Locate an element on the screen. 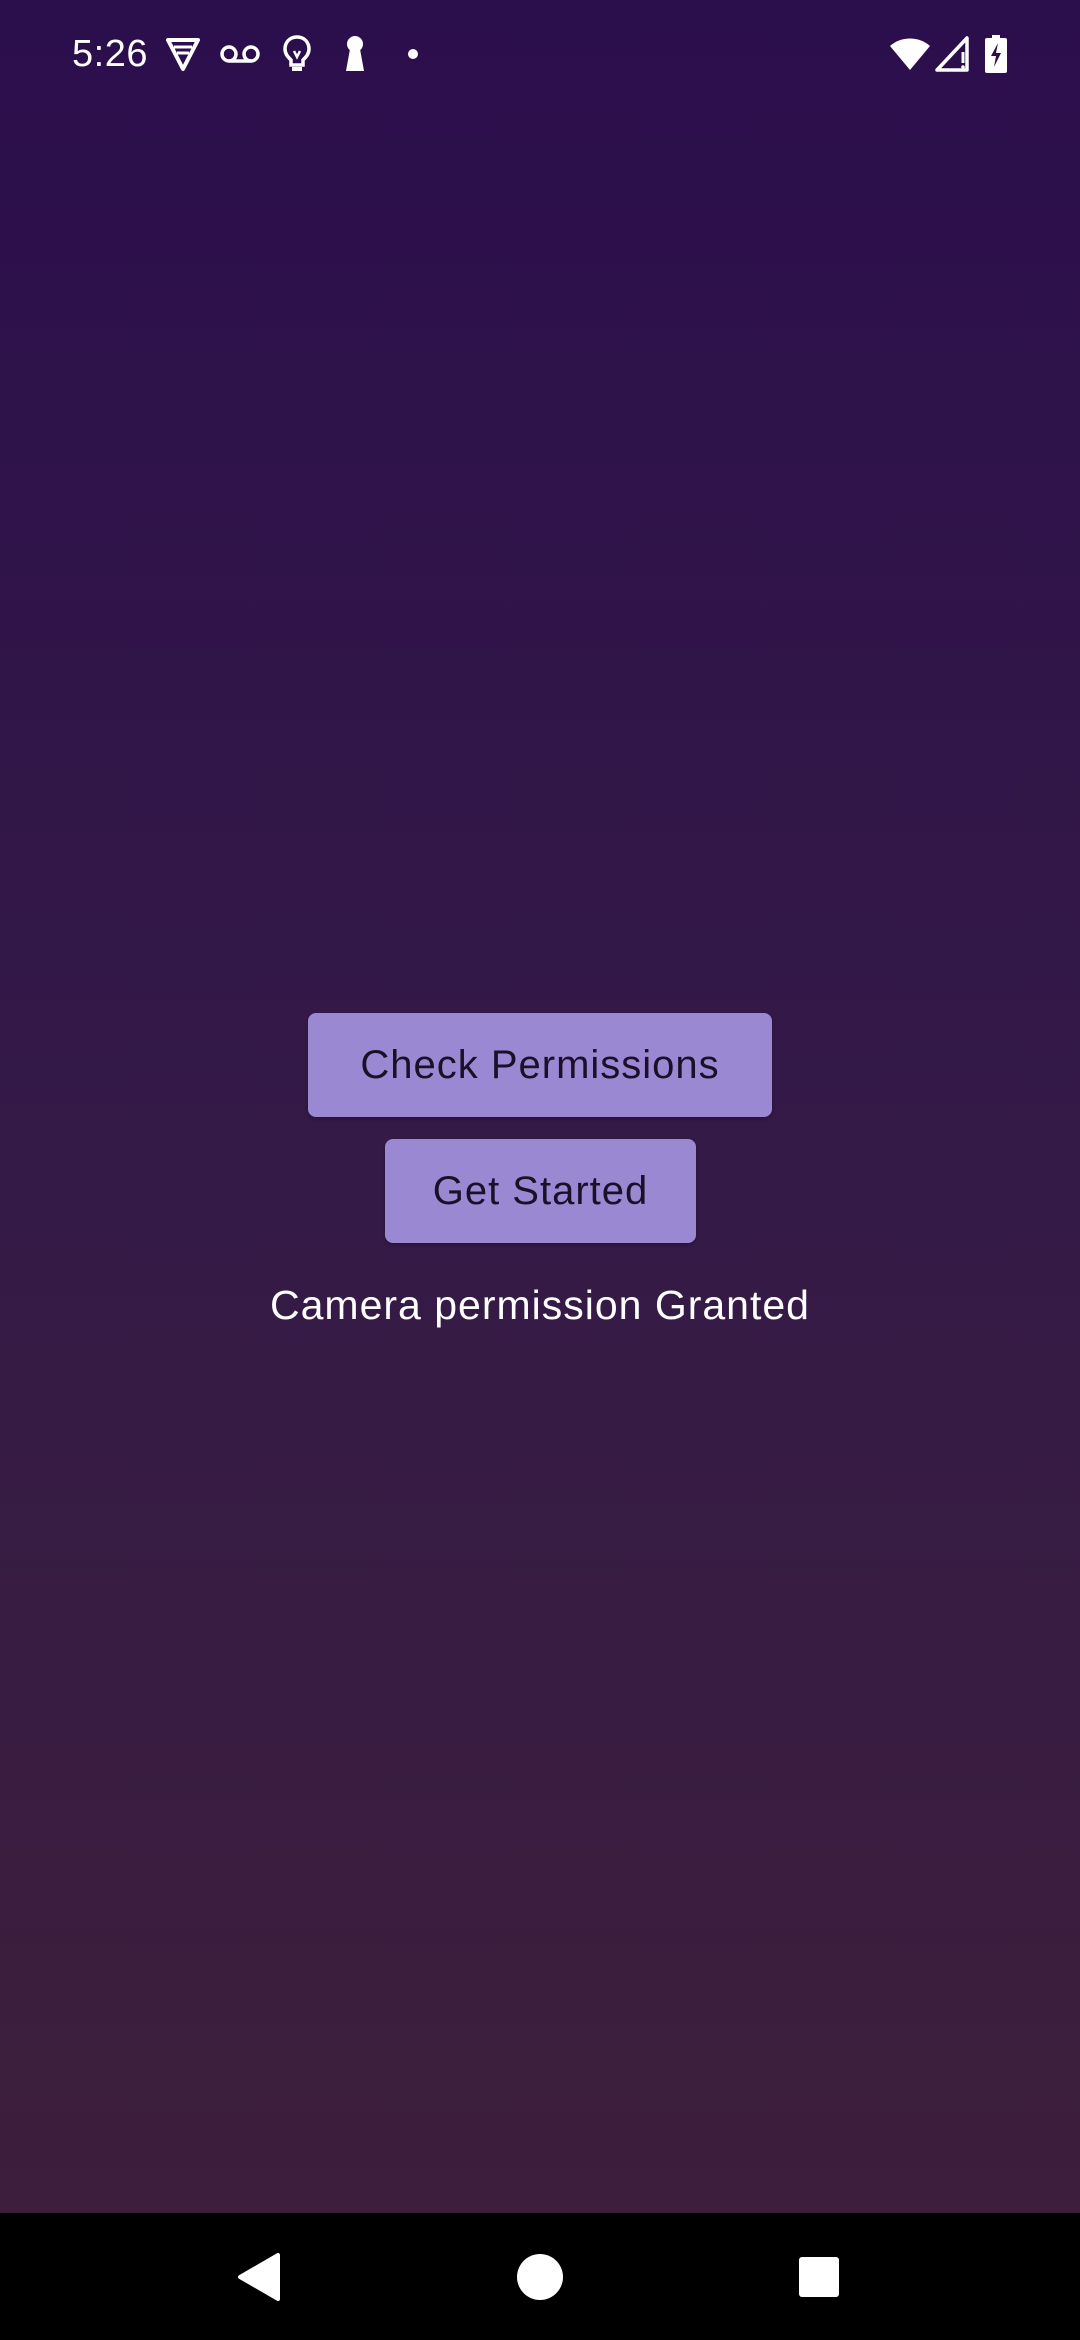 The image size is (1080, 2340). status-time: 5:26 is located at coordinates (110, 54).